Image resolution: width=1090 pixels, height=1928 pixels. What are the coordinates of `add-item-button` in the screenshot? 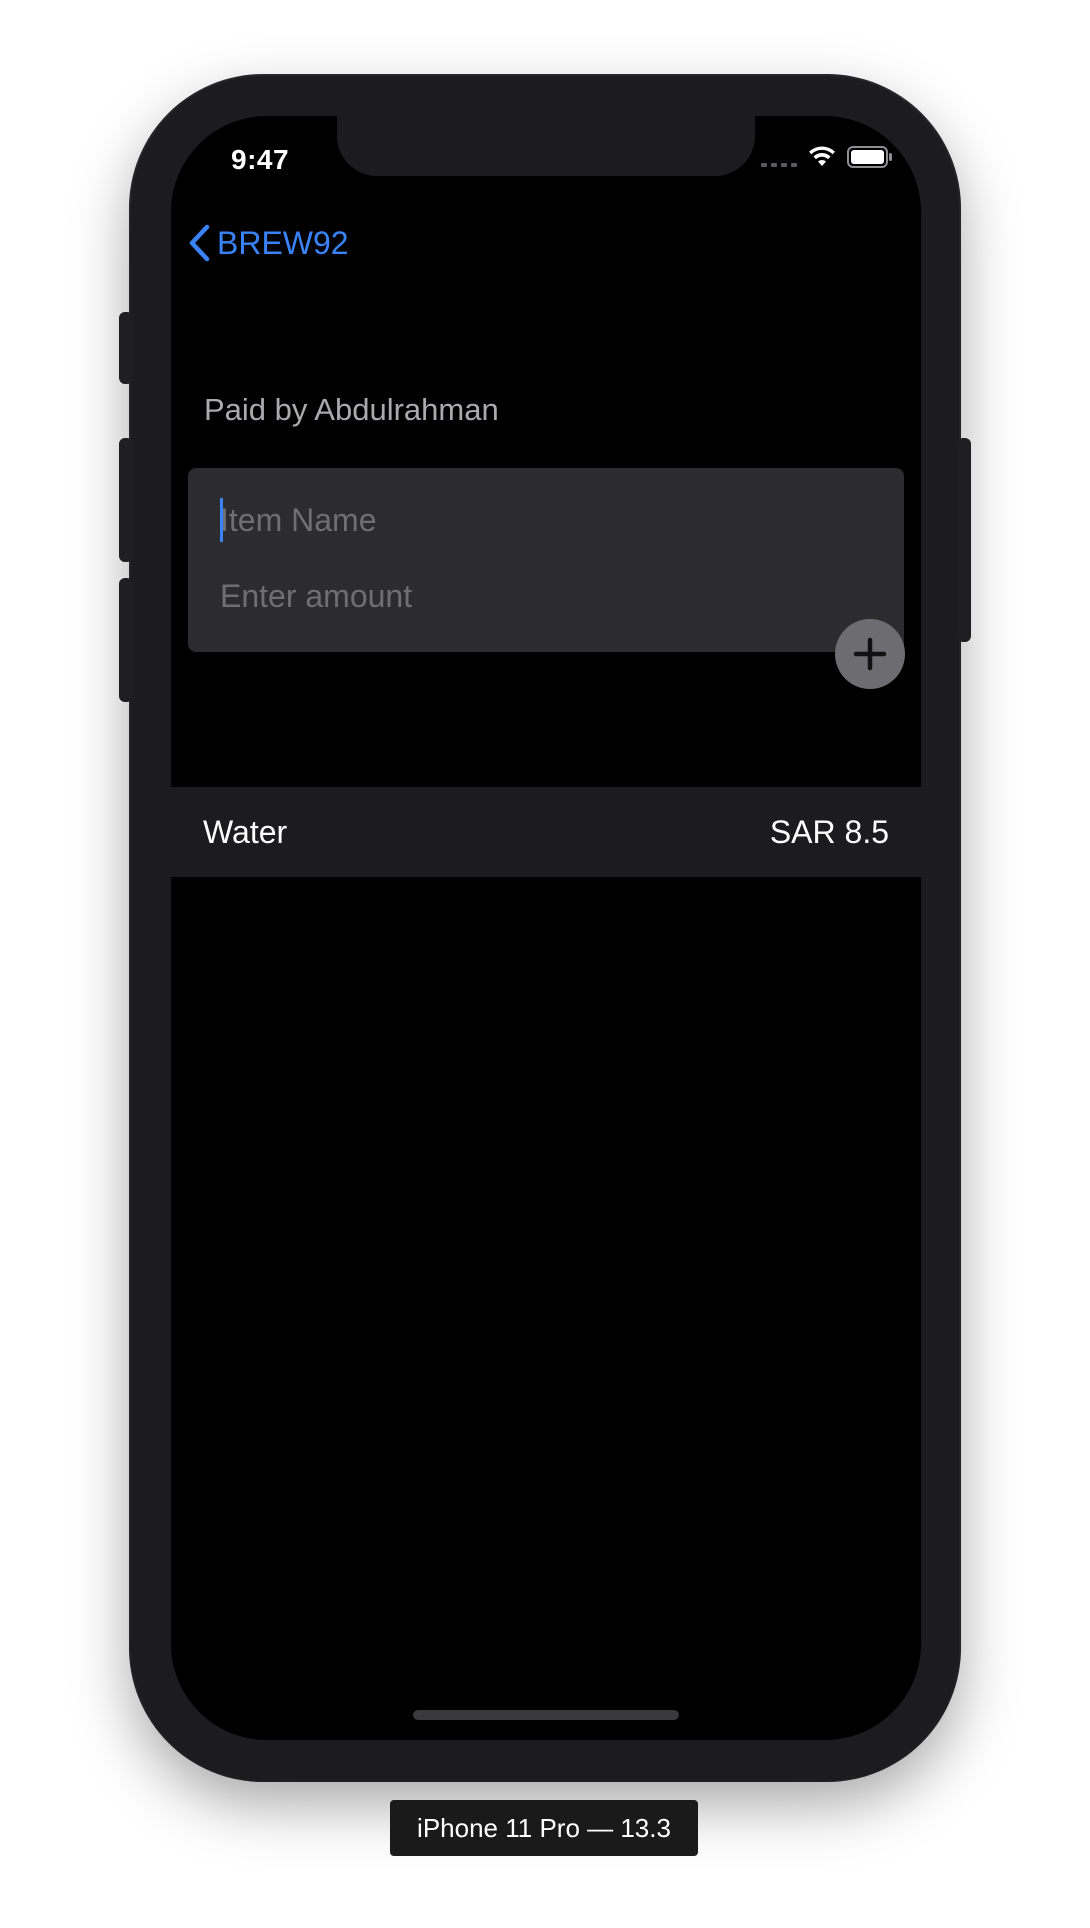 It's located at (870, 654).